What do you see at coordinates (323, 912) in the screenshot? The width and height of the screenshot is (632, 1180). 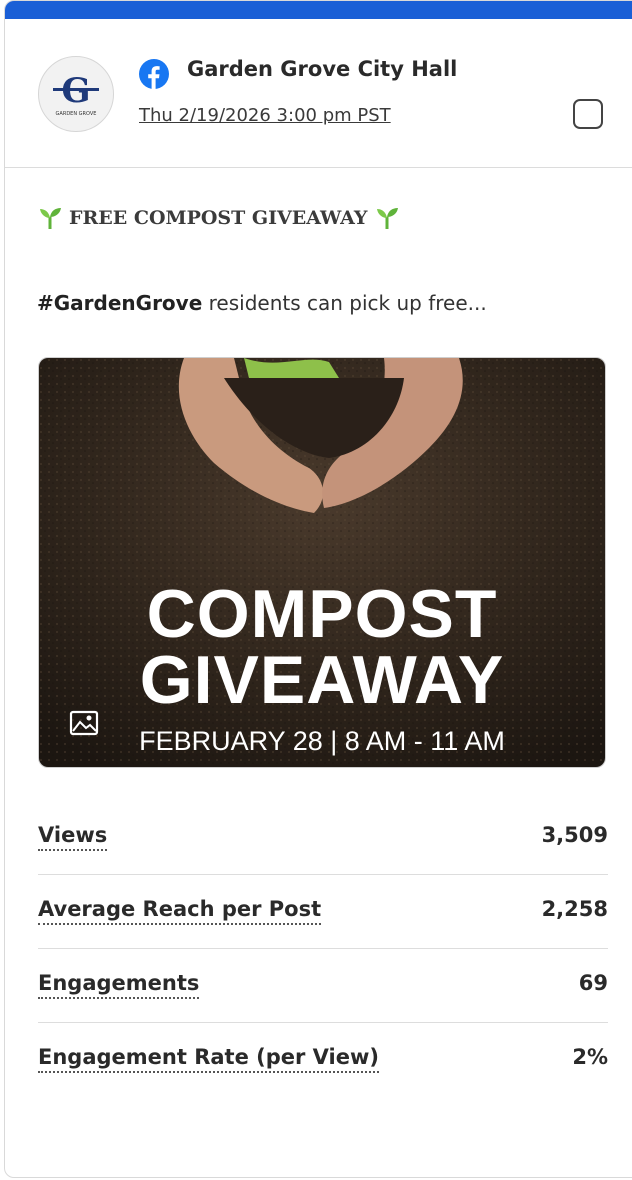 I see `stat-row-average-reach: Average Reach per Post 2,258` at bounding box center [323, 912].